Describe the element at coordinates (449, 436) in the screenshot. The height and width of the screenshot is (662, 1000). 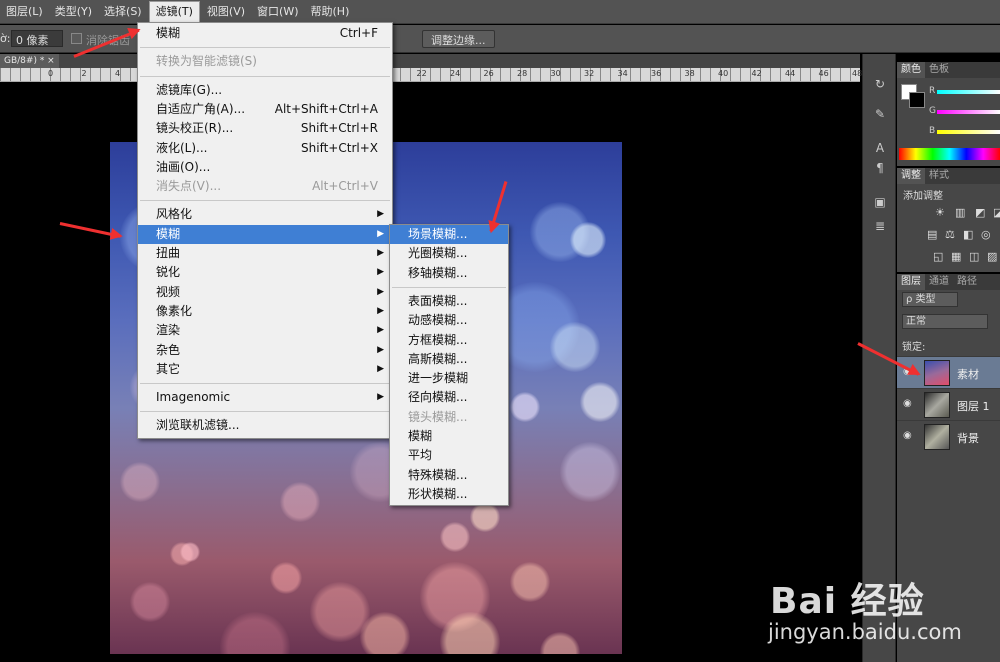
I see `menu-item: 模糊` at that location.